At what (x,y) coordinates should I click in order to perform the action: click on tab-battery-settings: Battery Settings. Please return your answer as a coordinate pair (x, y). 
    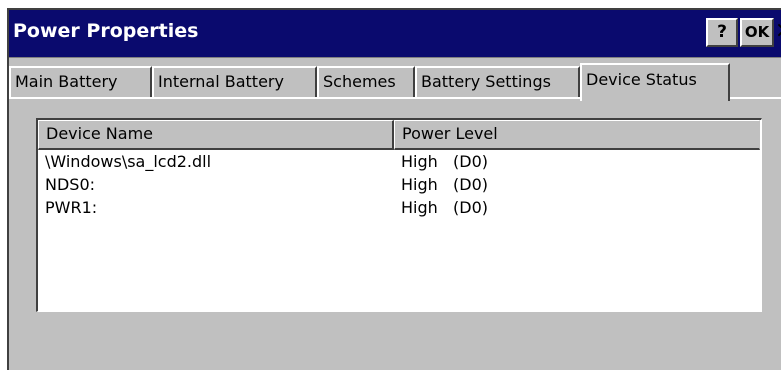
    Looking at the image, I should click on (497, 81).